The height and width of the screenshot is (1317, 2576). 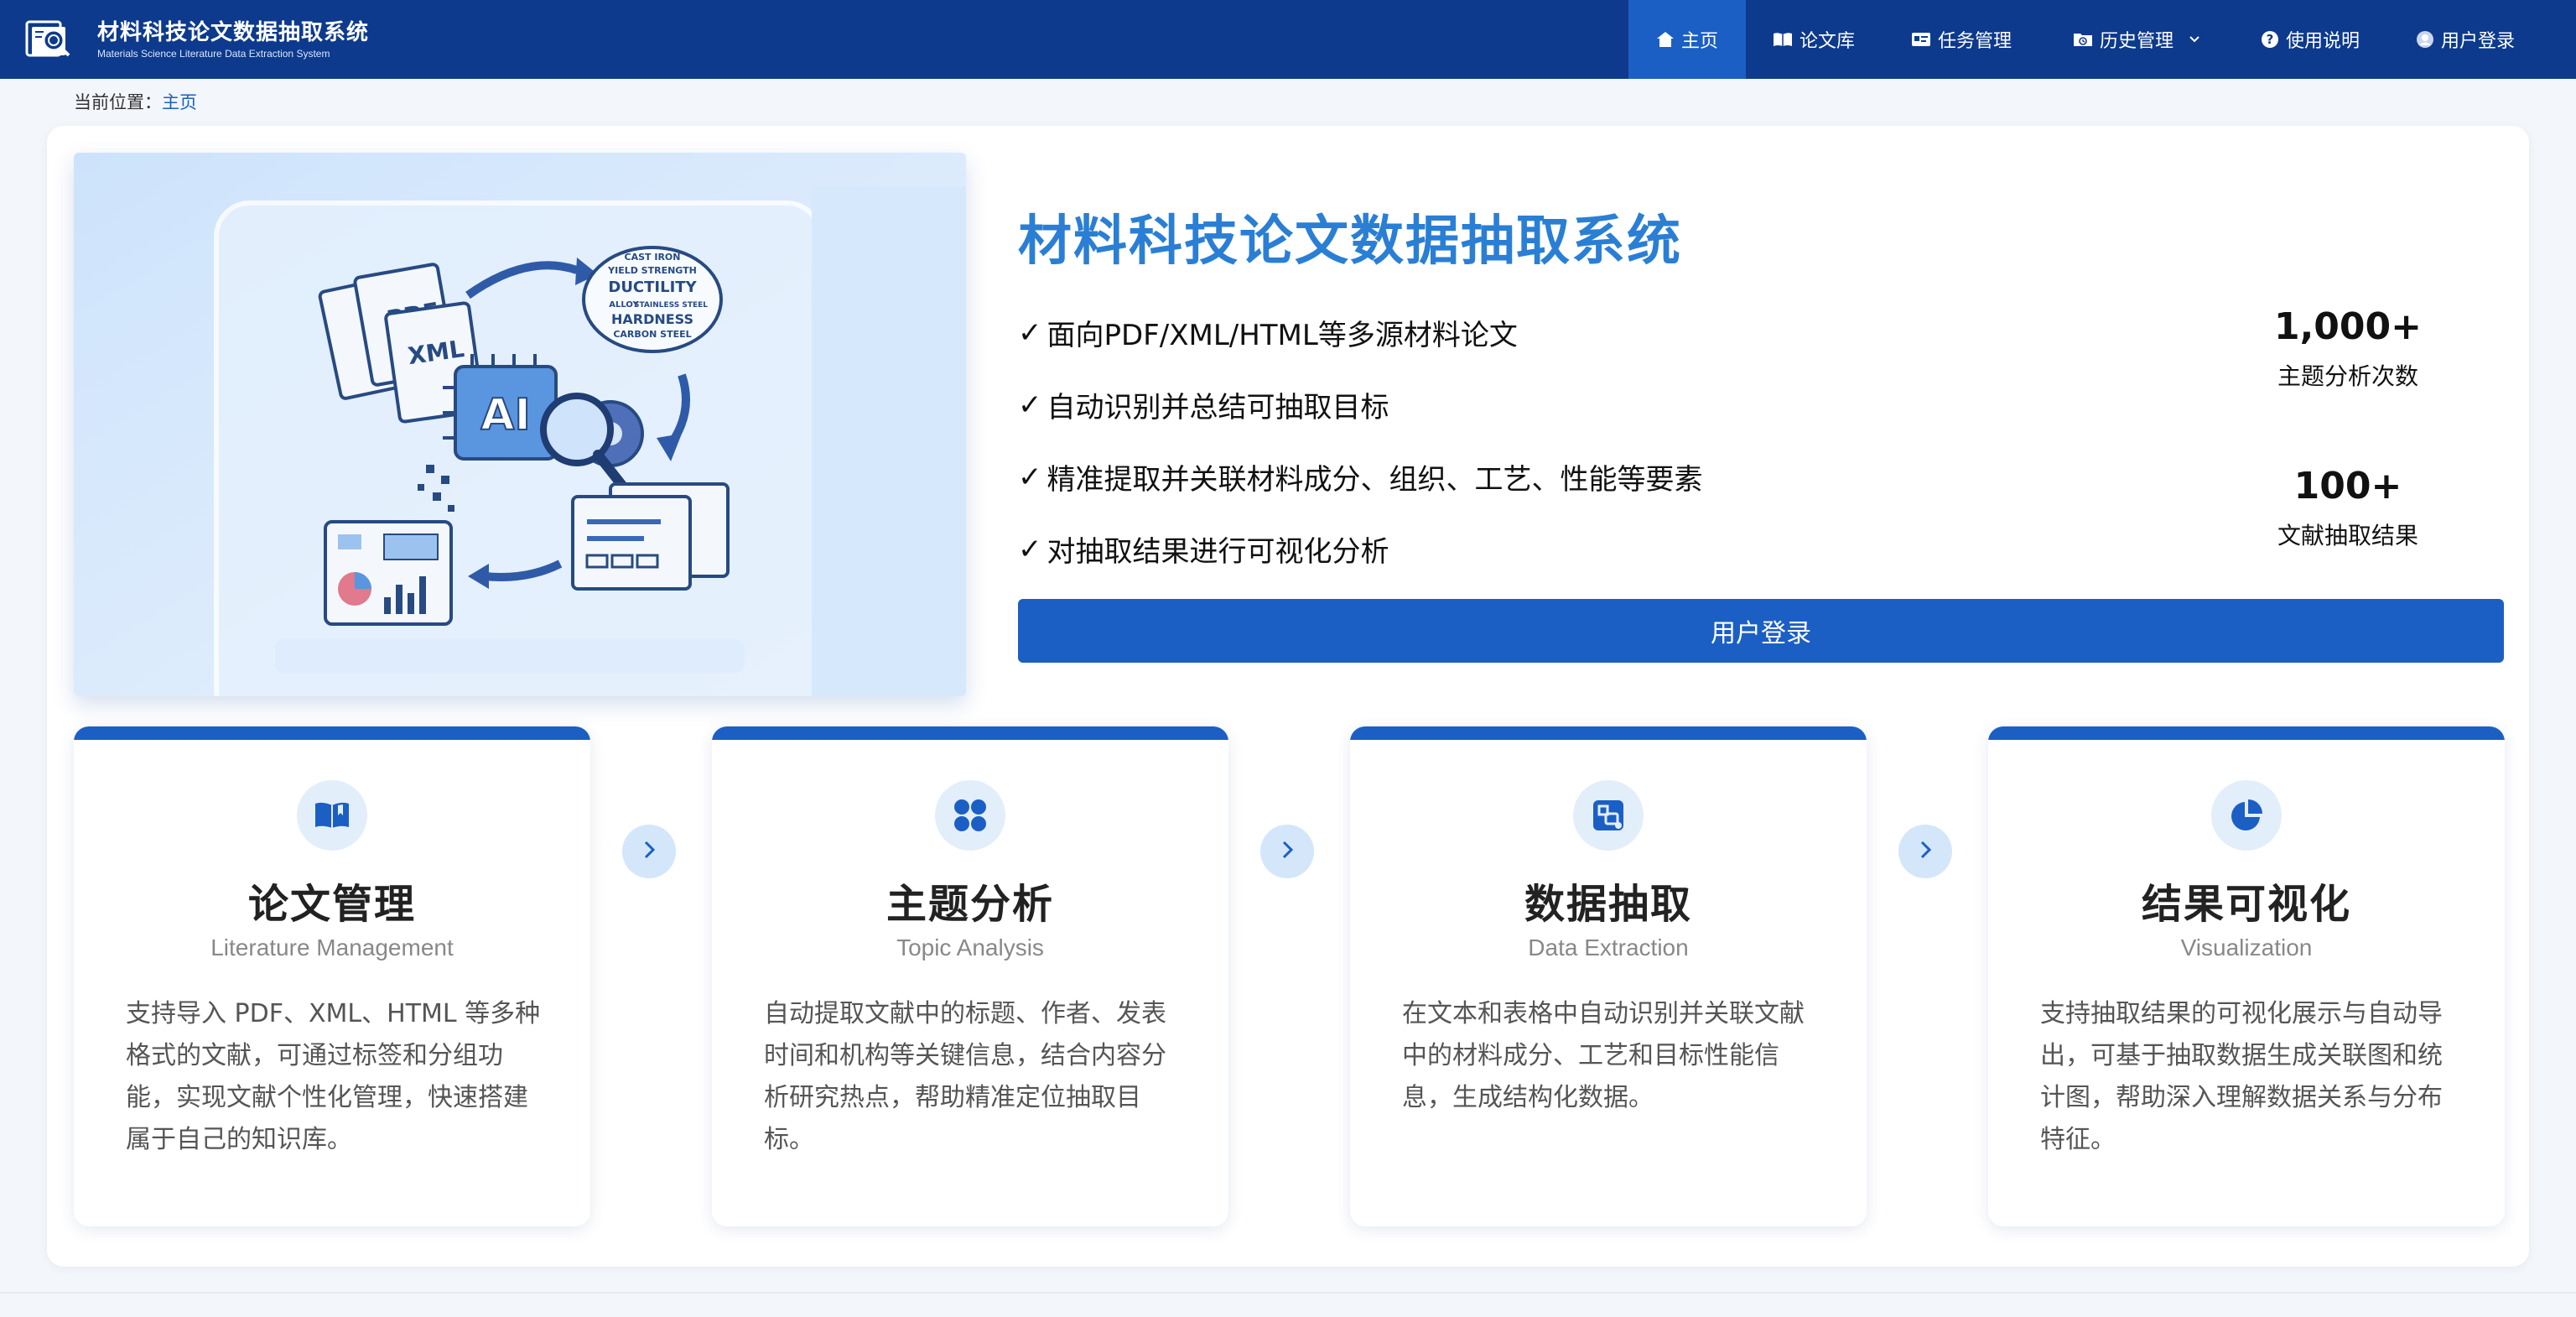 What do you see at coordinates (970, 947) in the screenshot?
I see `card-subtitle: Topic Analysis` at bounding box center [970, 947].